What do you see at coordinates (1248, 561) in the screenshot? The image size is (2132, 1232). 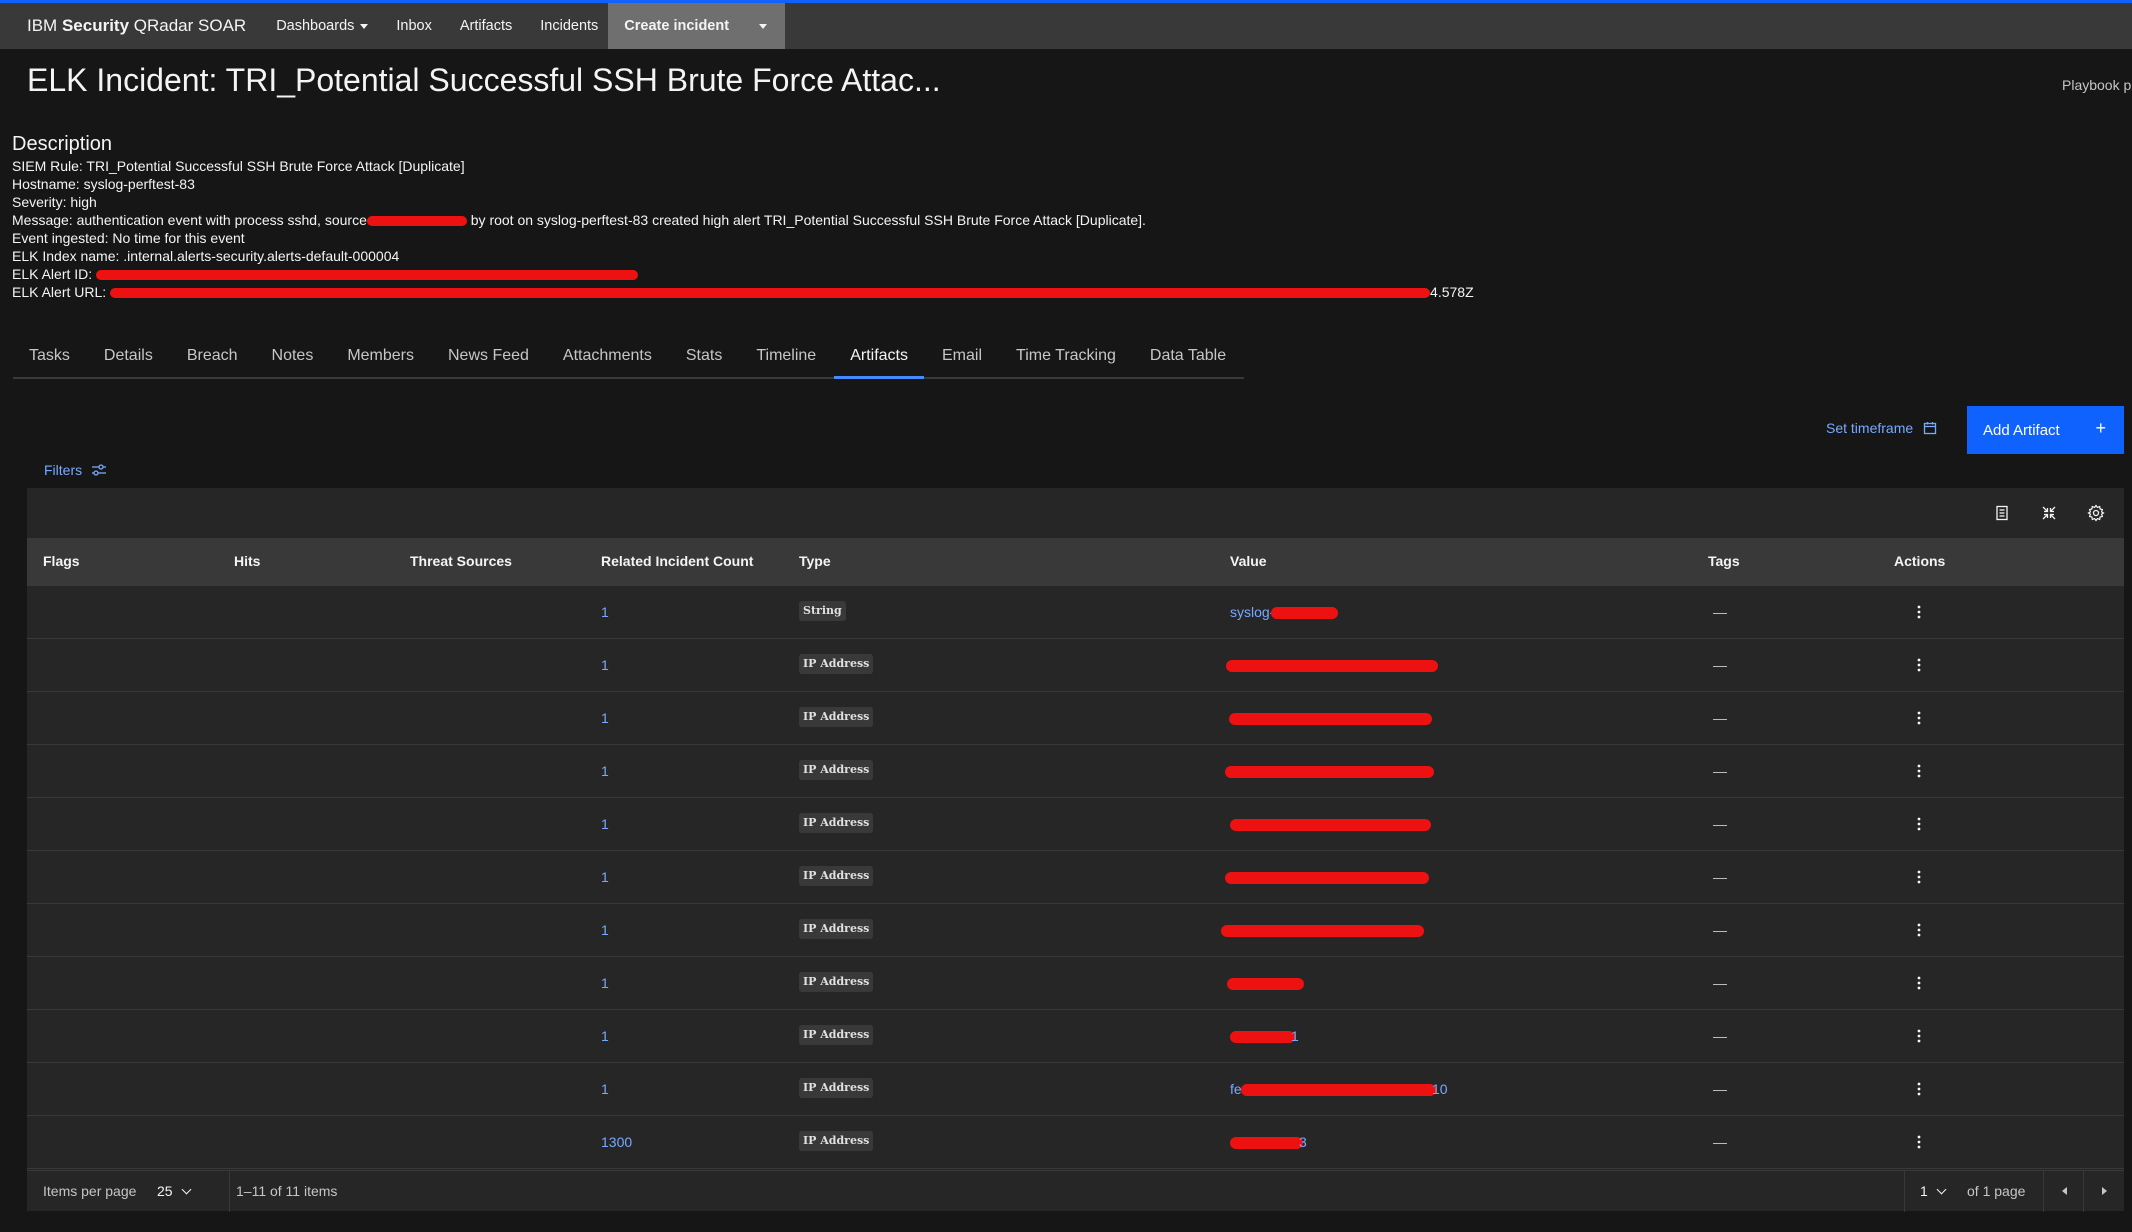 I see `col-value: Value` at bounding box center [1248, 561].